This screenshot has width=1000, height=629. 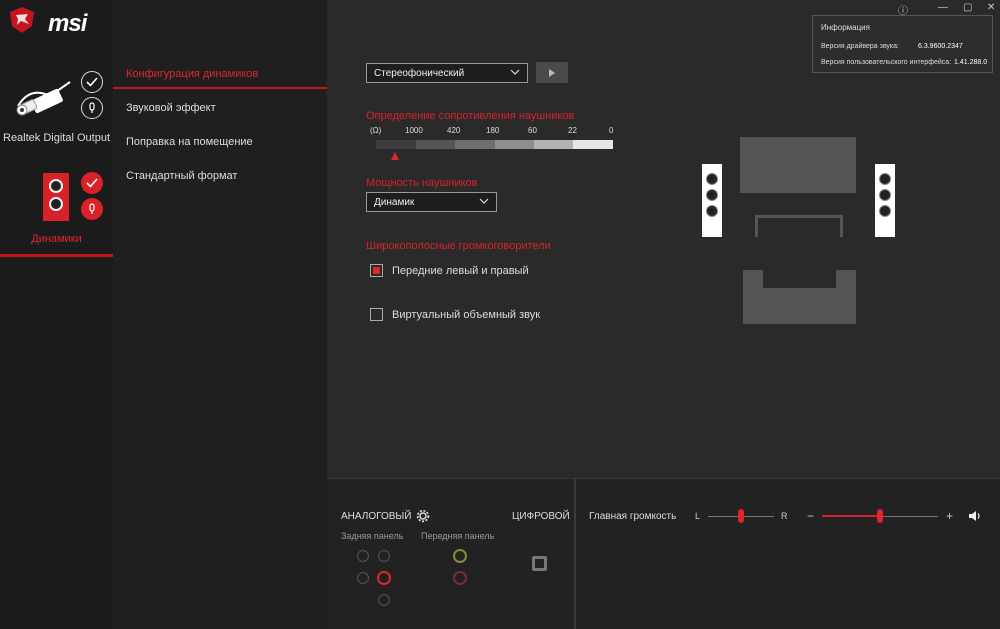 What do you see at coordinates (414, 130) in the screenshot?
I see `impedance-tick: 1000` at bounding box center [414, 130].